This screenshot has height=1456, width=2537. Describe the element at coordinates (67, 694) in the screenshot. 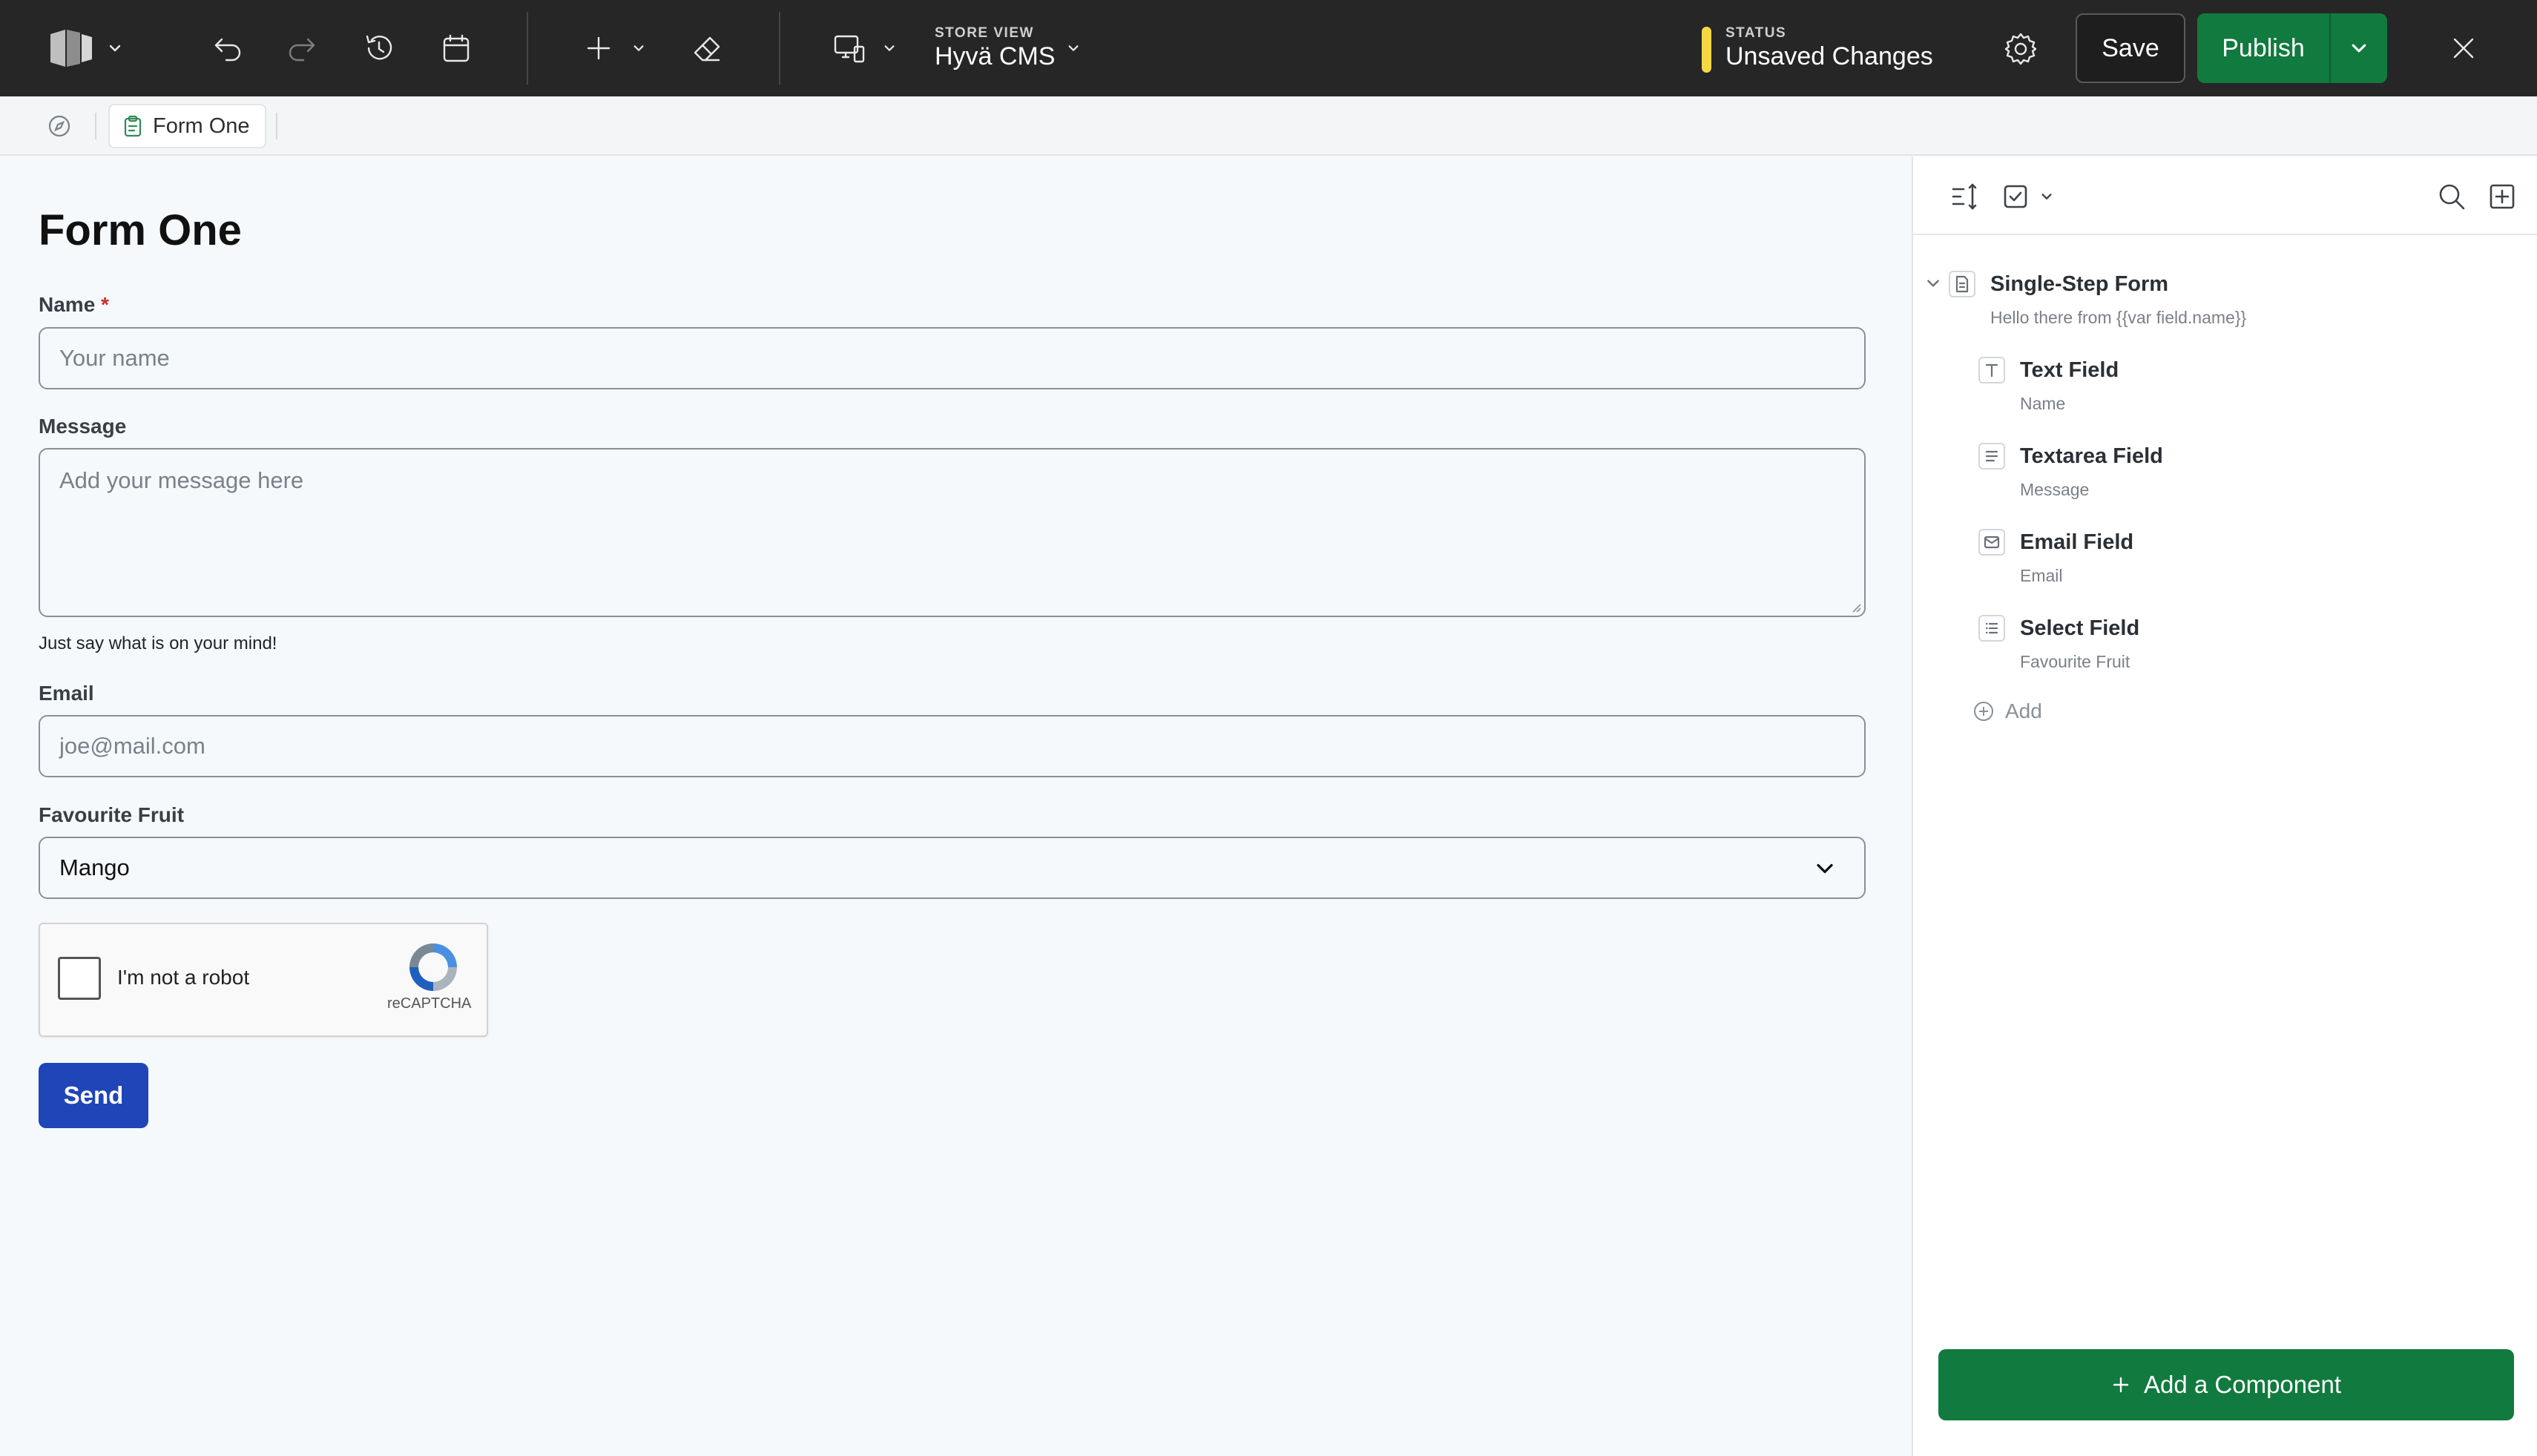

I see `email-label: Email` at that location.